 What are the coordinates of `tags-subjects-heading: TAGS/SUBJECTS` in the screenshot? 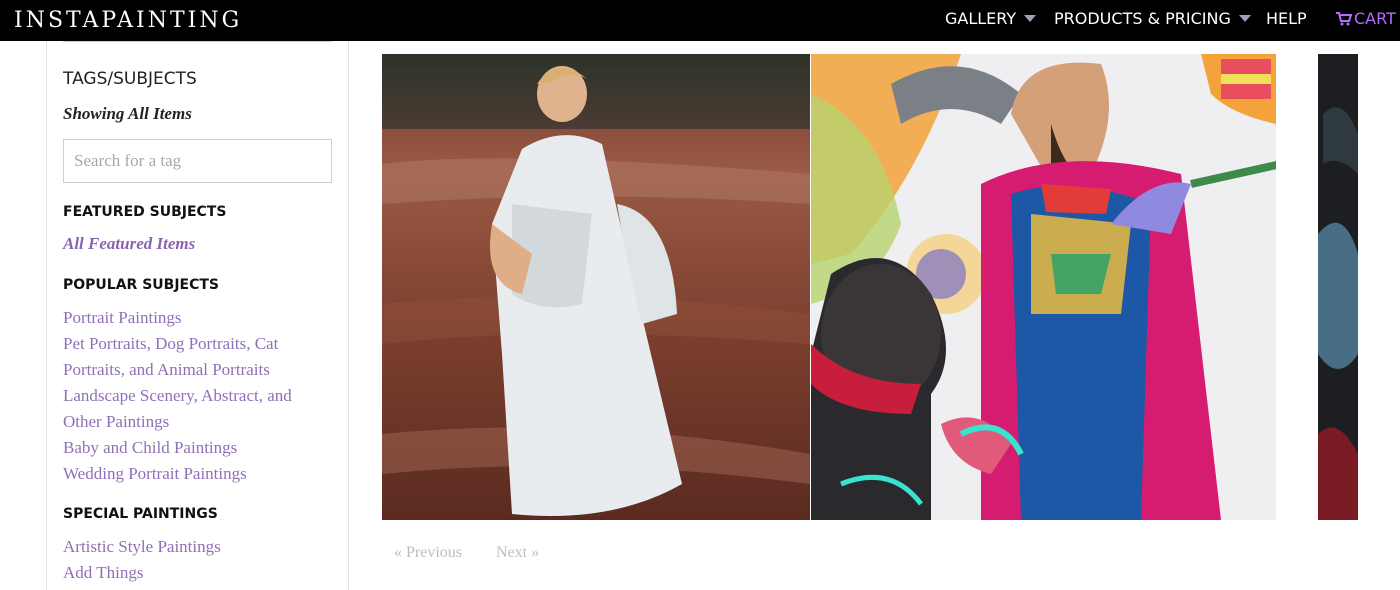 It's located at (130, 79).